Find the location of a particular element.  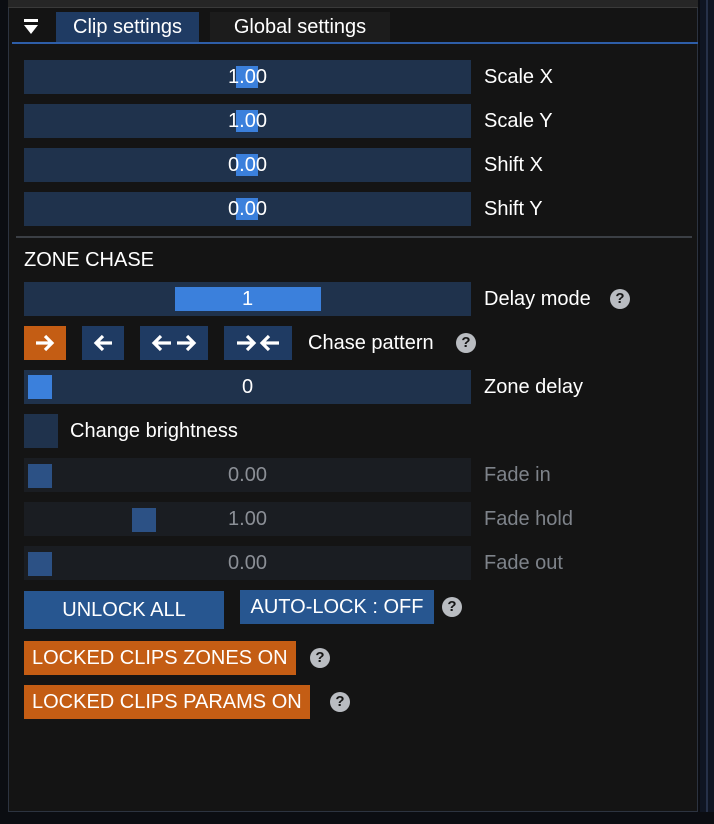

fade-hold-label: Fade hold is located at coordinates (528, 519).